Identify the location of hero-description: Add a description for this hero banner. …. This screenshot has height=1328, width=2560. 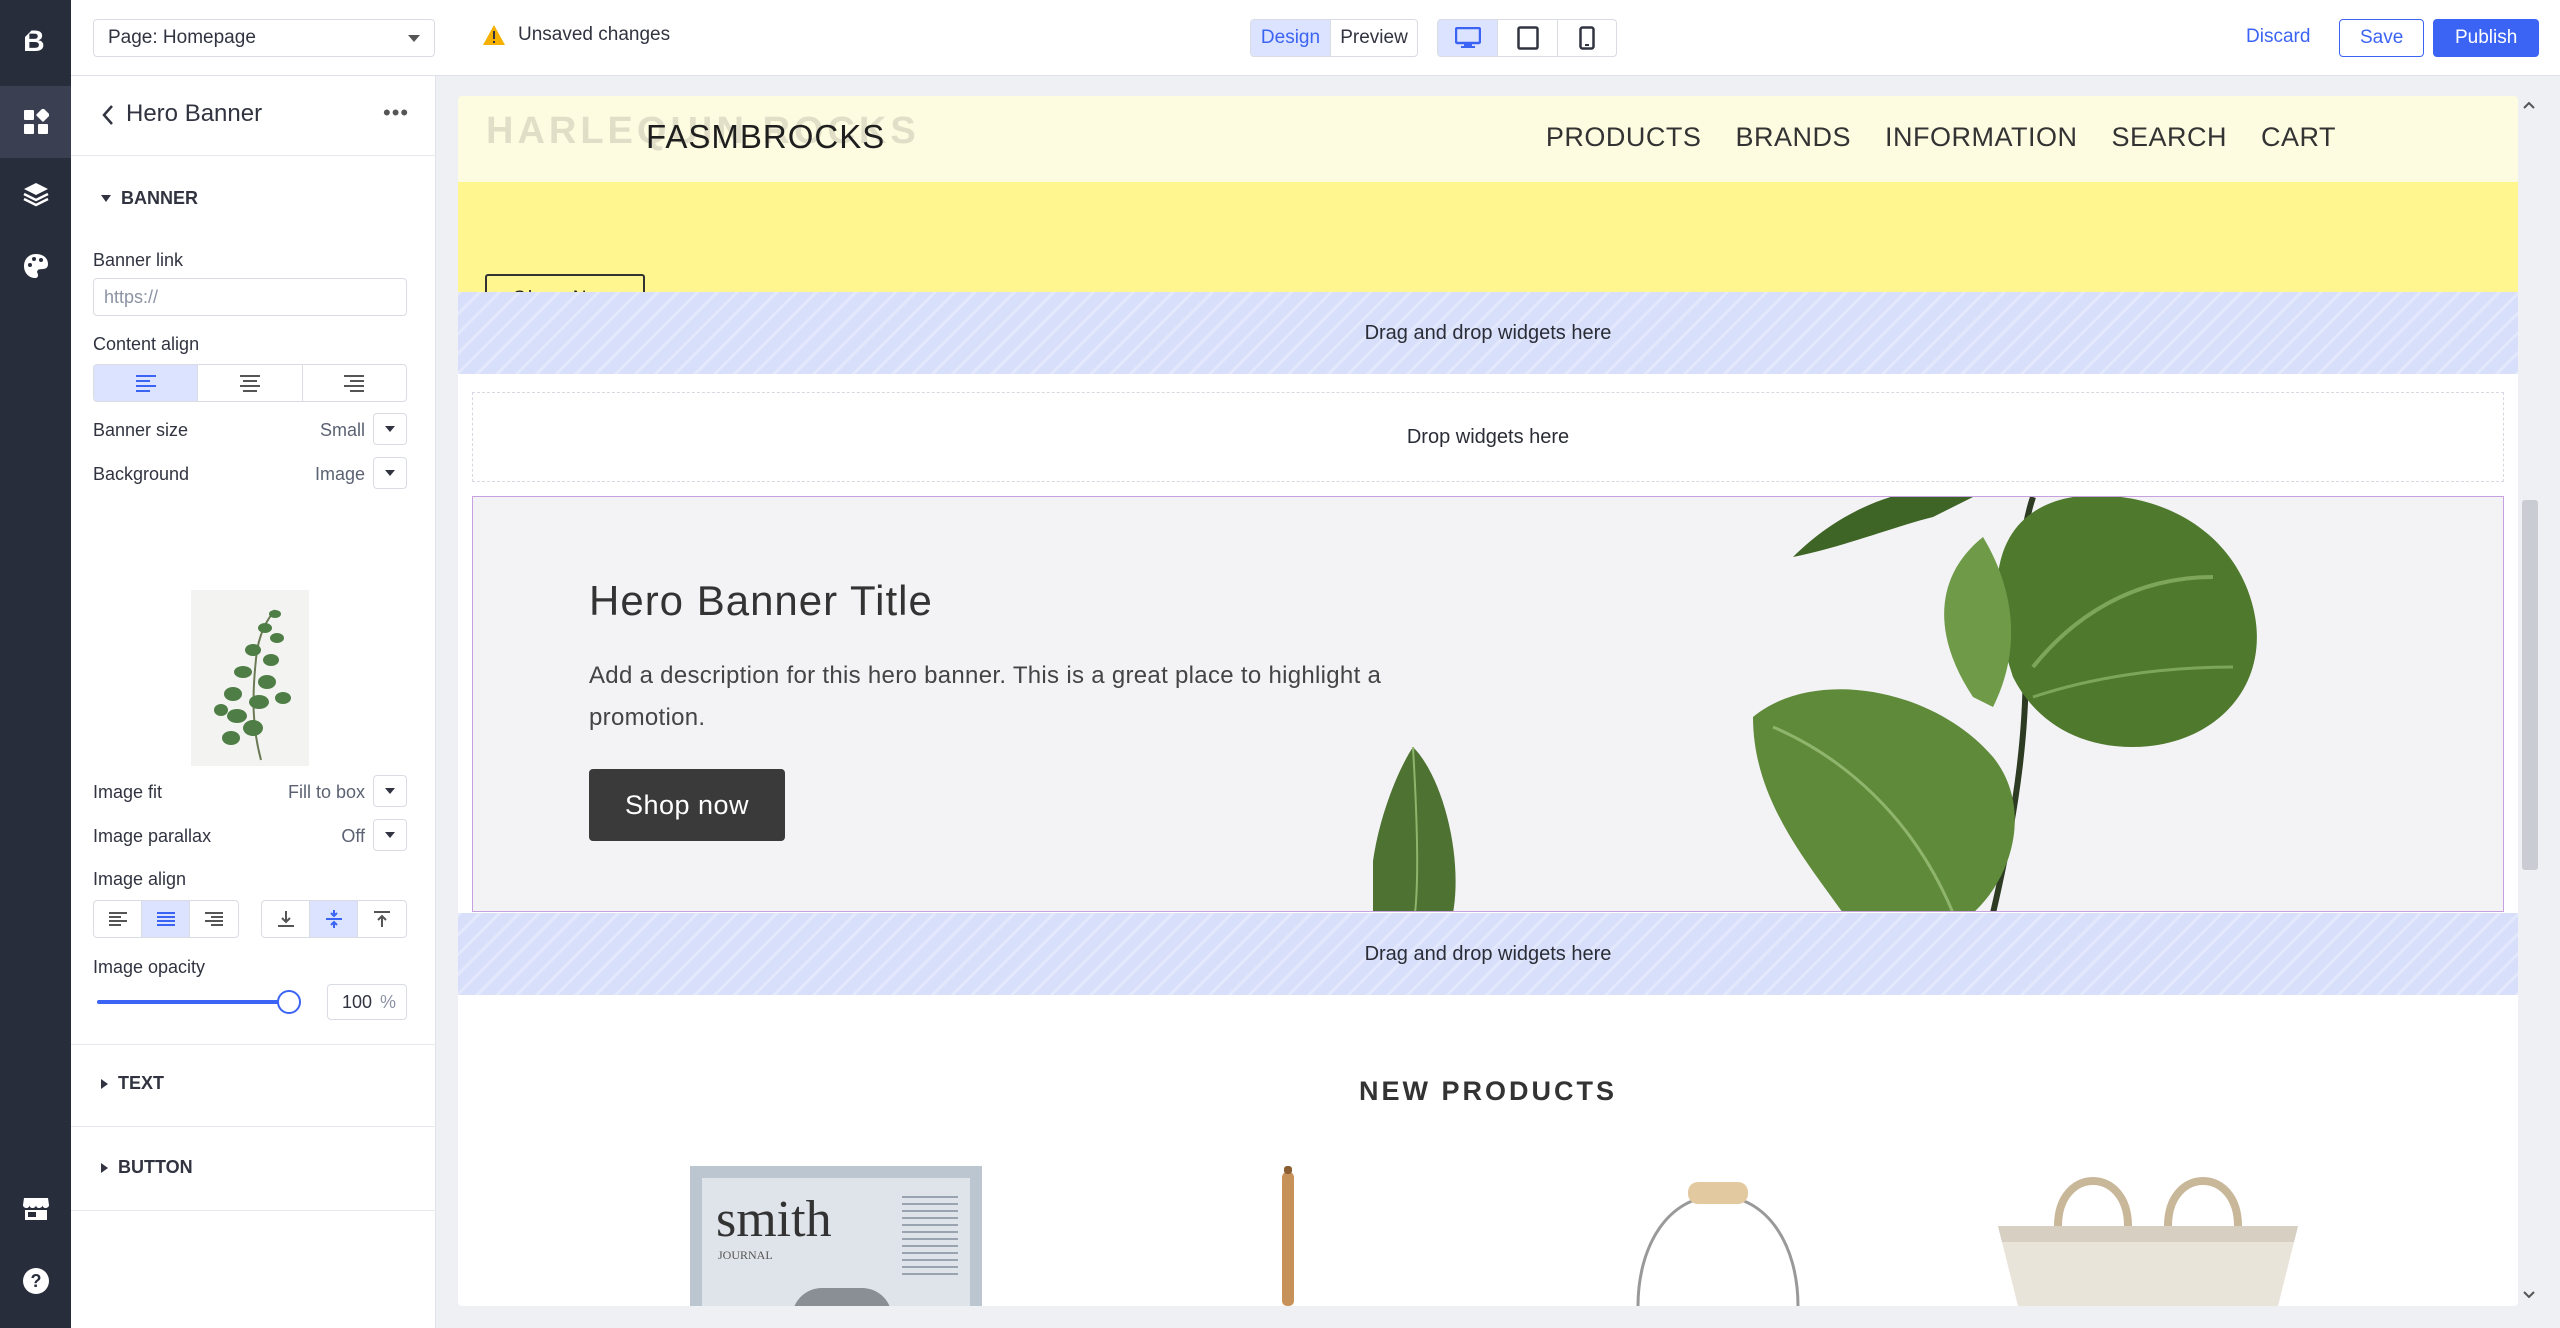
(1014, 697).